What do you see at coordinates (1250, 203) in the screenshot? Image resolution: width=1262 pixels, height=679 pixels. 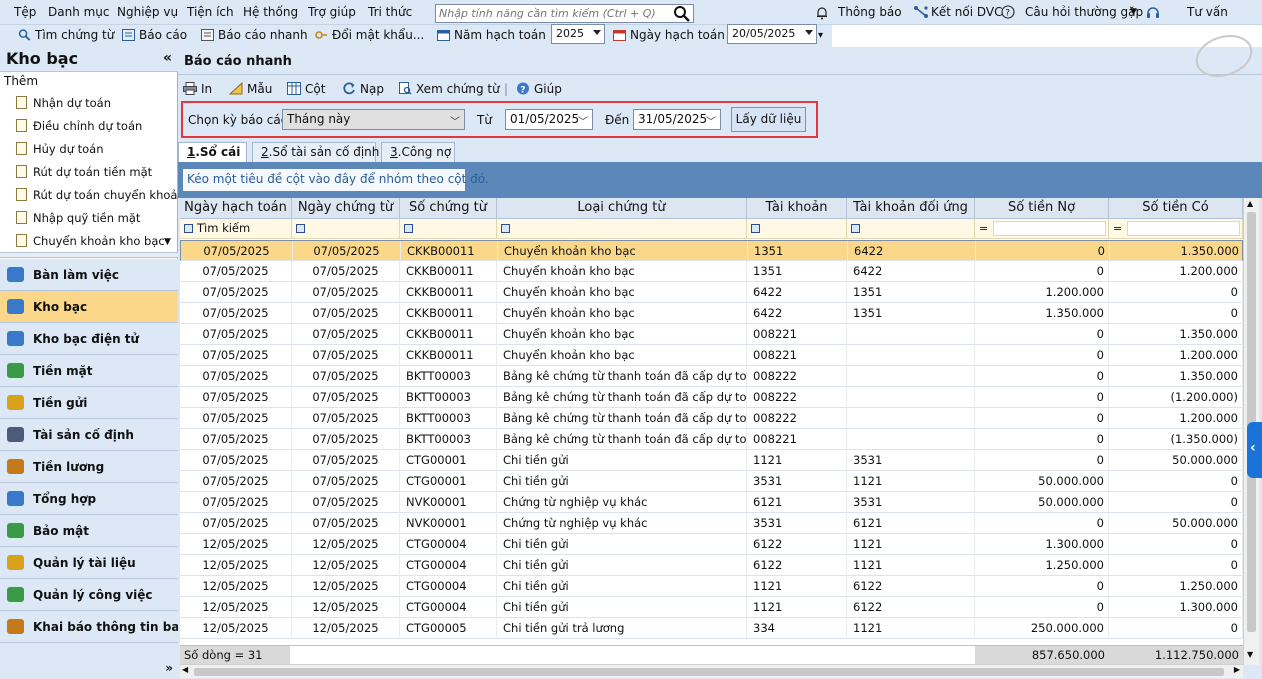 I see `scroll-up-icon: ▲` at bounding box center [1250, 203].